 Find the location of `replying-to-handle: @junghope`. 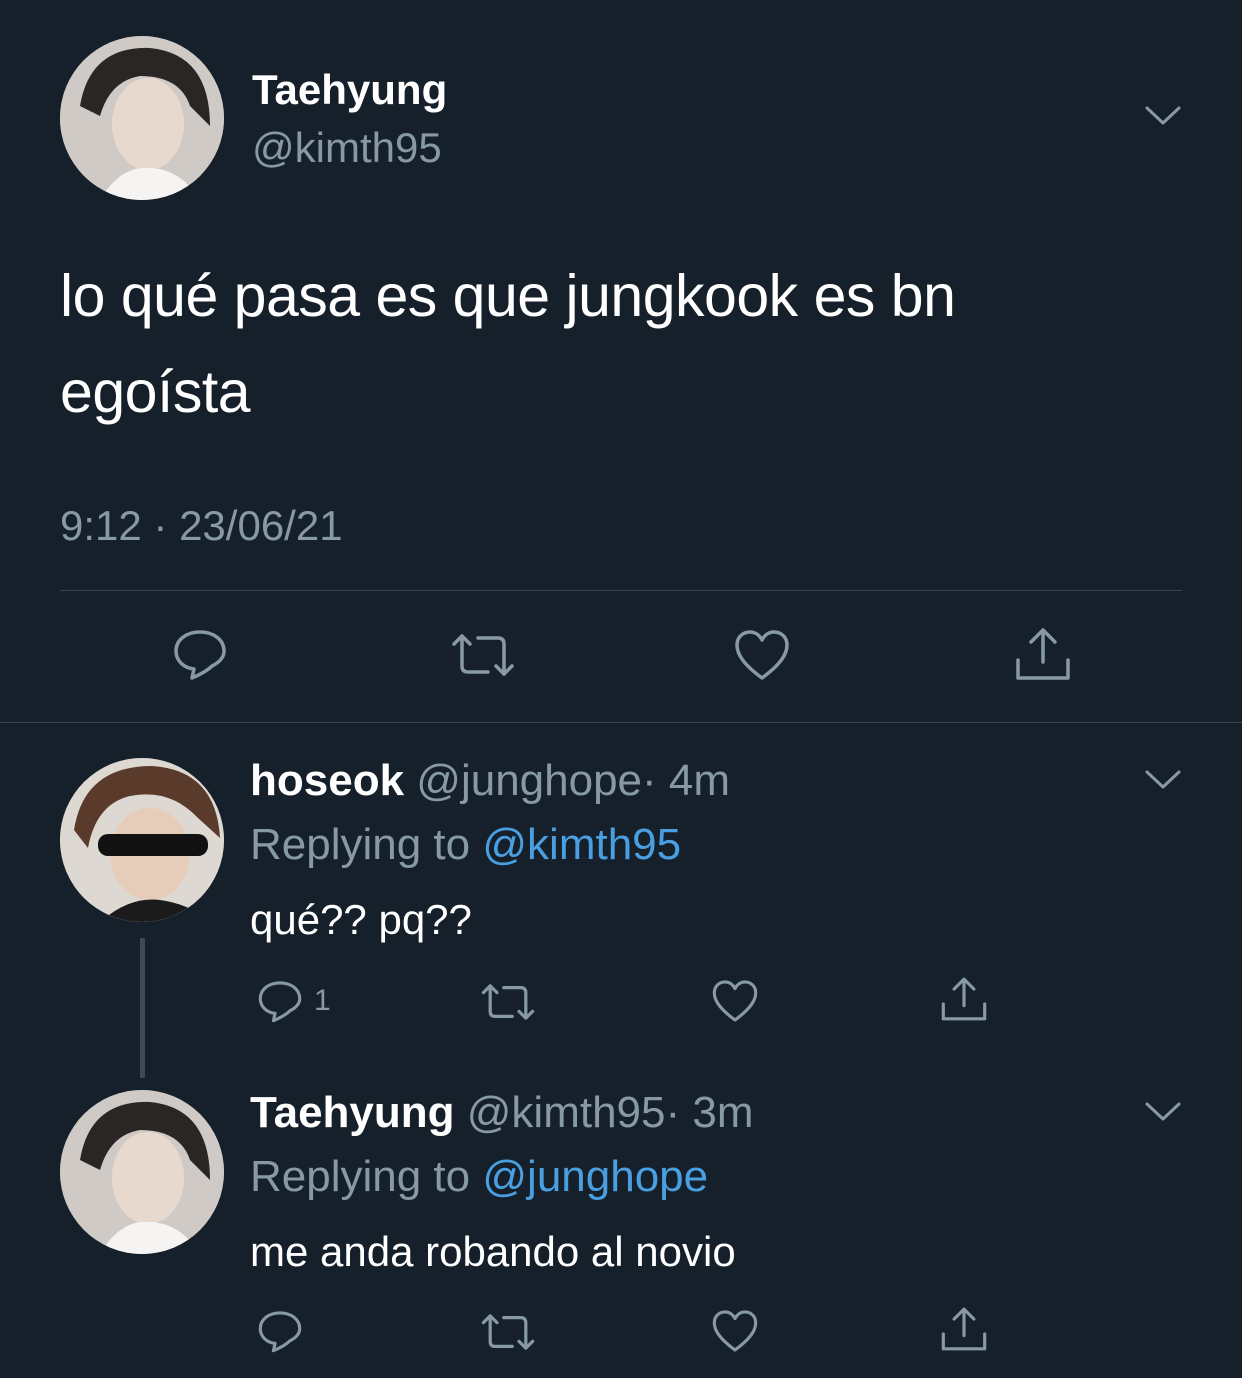

replying-to-handle: @junghope is located at coordinates (595, 1176).